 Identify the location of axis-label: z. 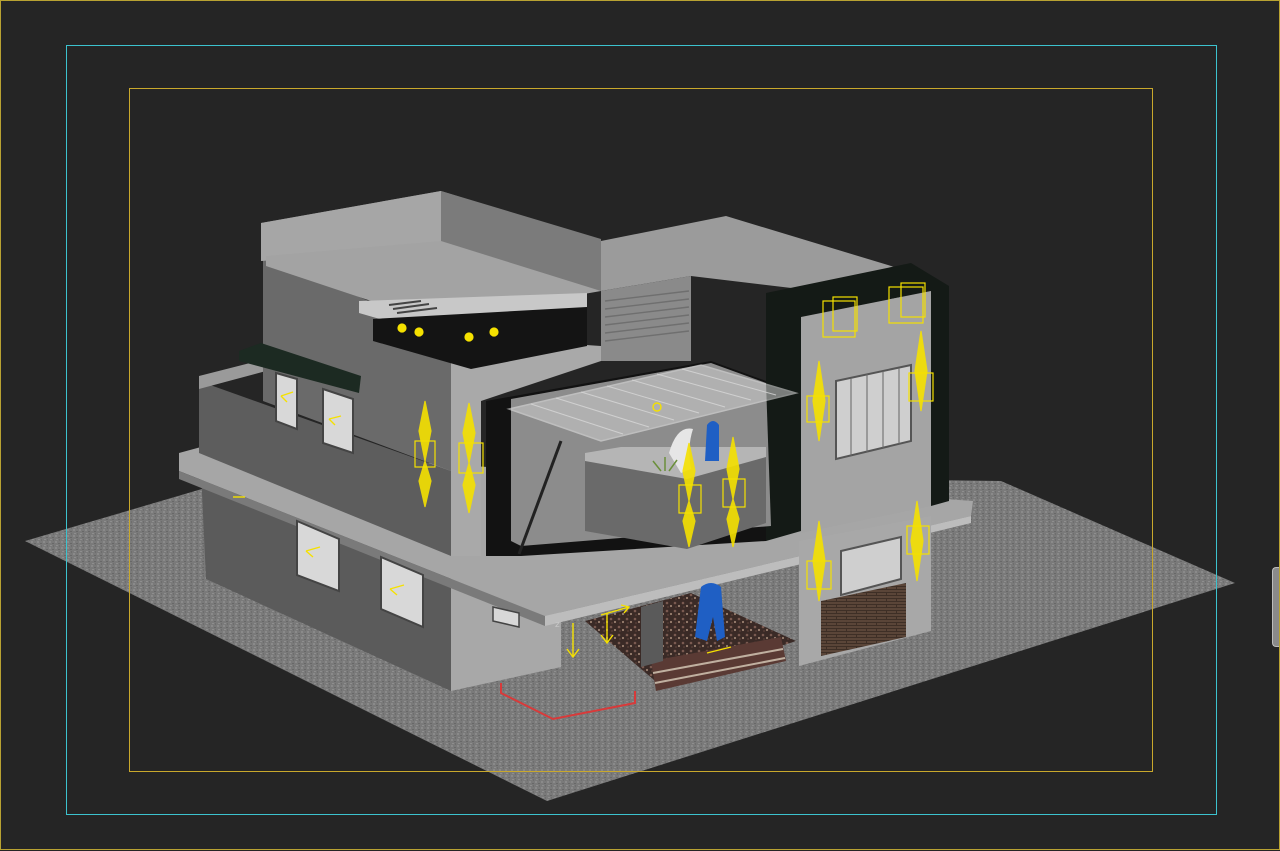
(557, 625).